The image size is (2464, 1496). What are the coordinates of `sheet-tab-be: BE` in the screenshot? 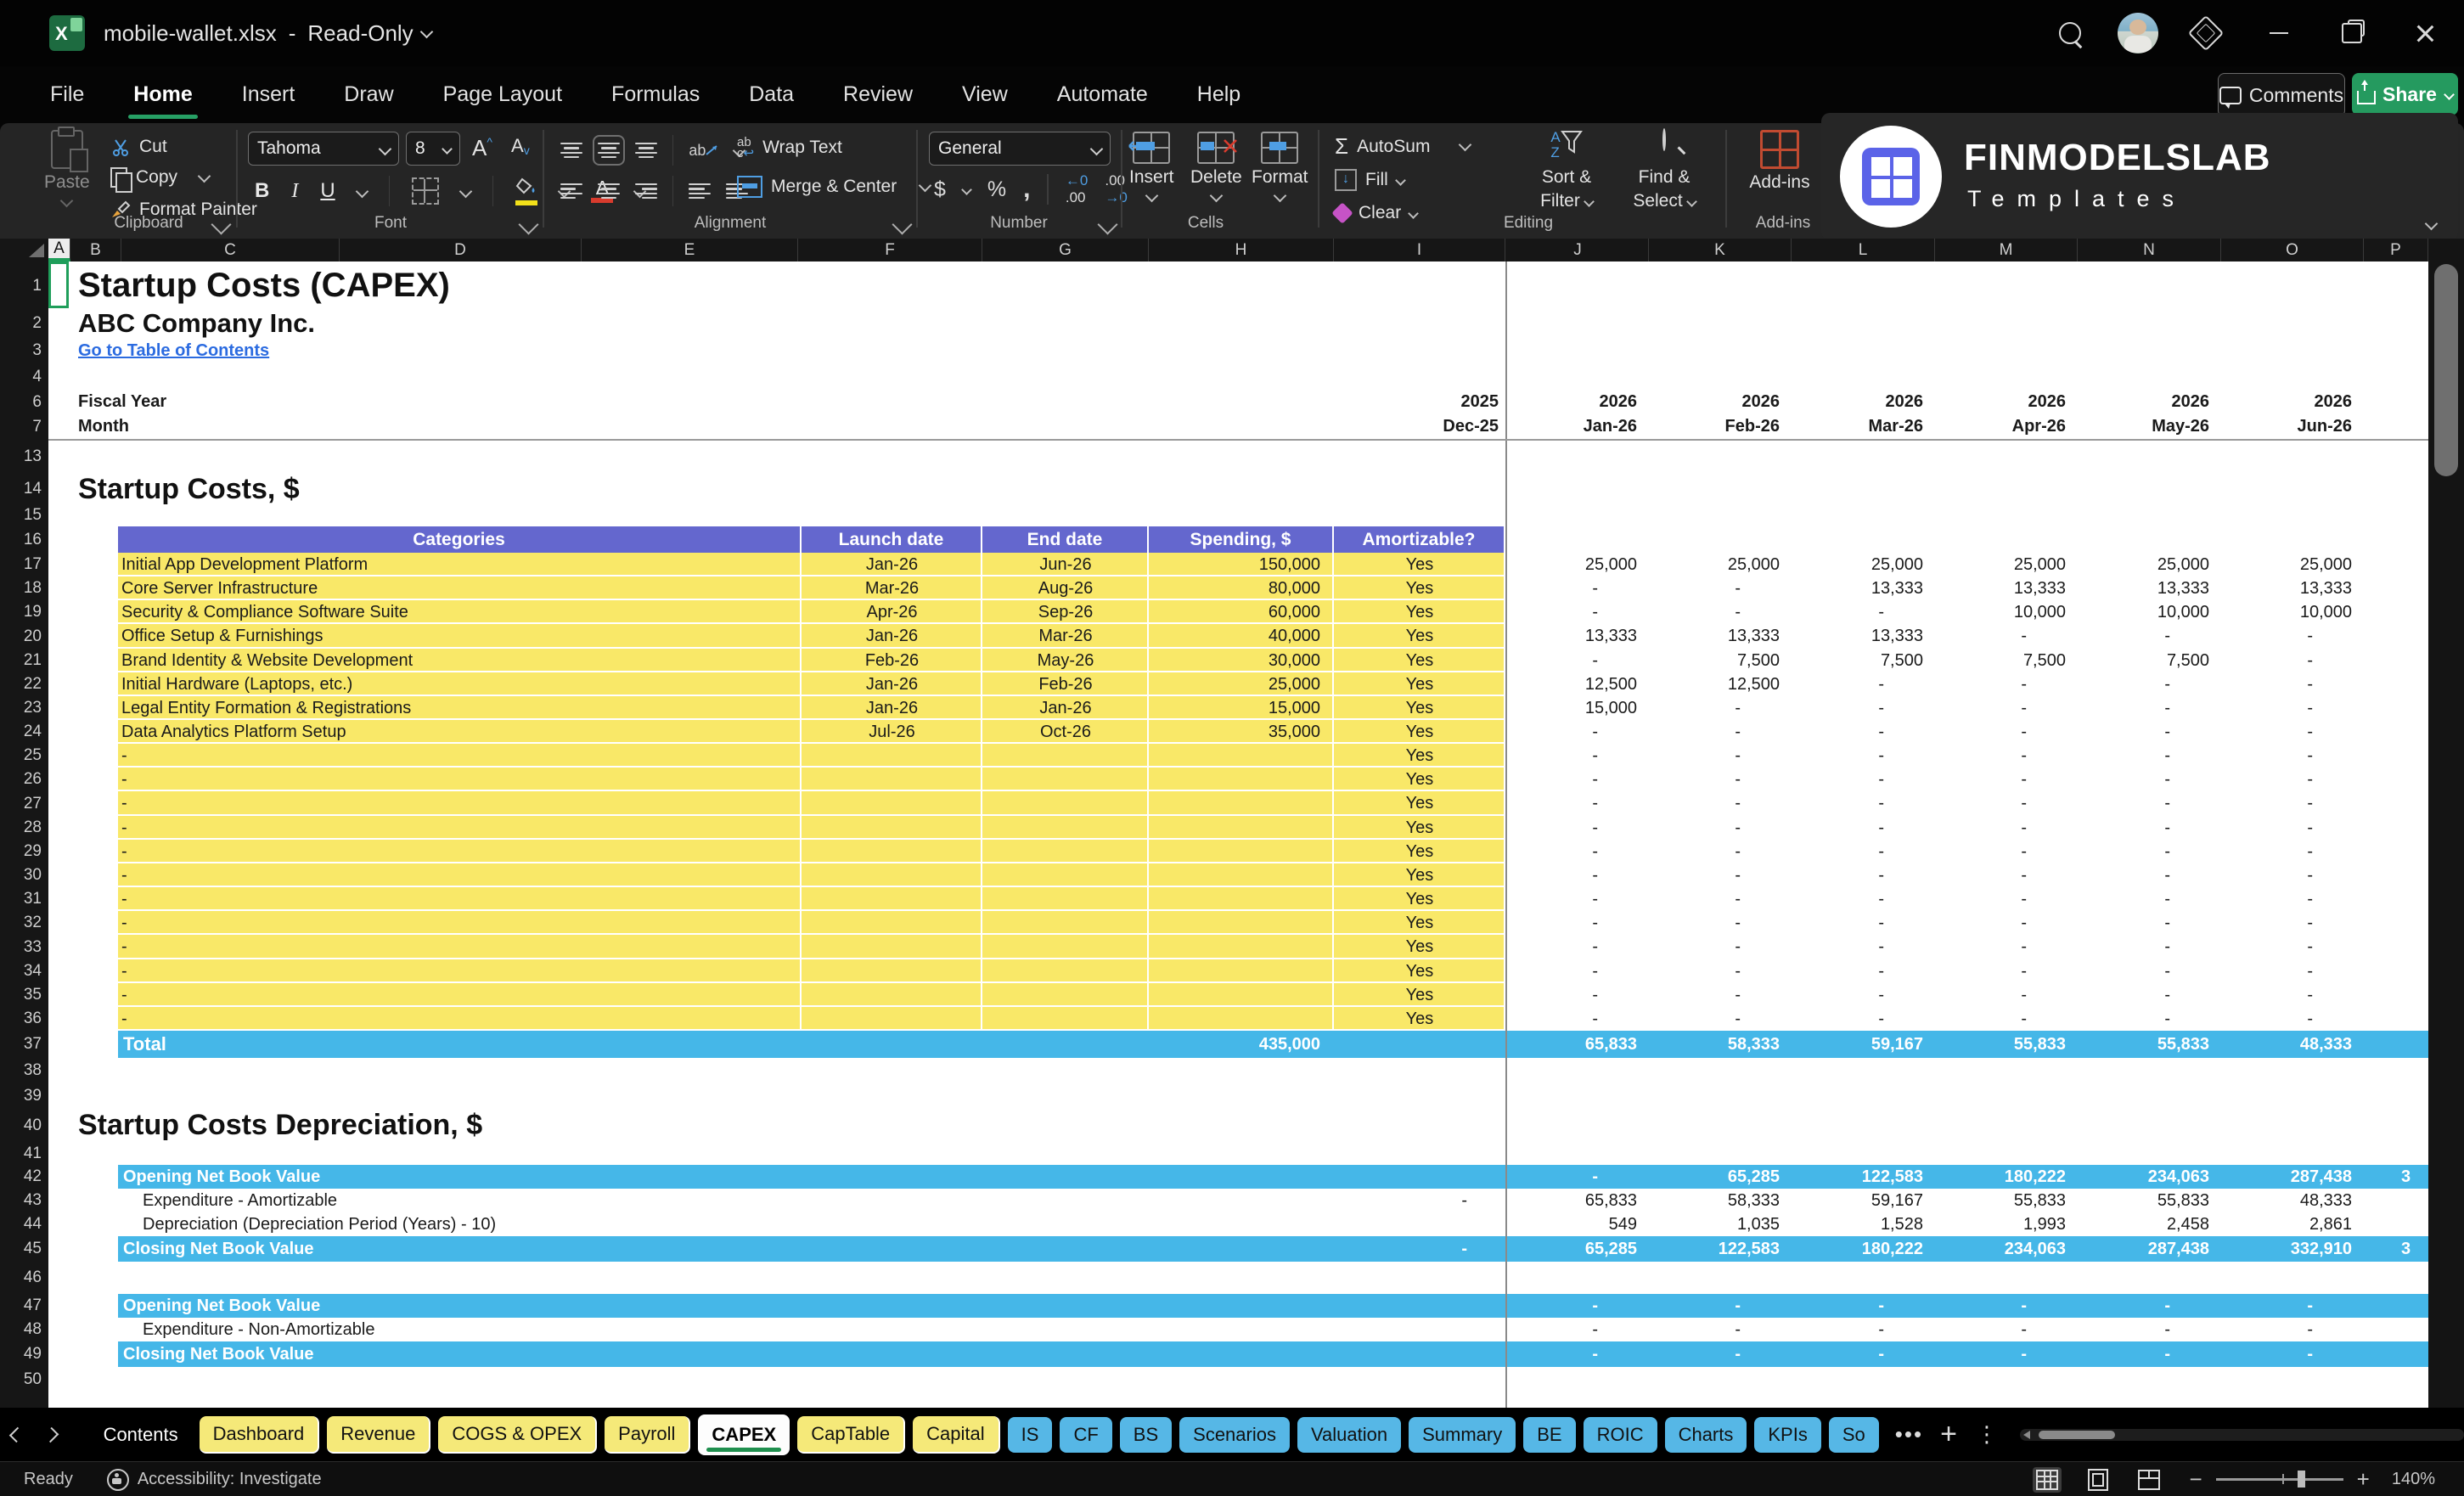 It's located at (1549, 1434).